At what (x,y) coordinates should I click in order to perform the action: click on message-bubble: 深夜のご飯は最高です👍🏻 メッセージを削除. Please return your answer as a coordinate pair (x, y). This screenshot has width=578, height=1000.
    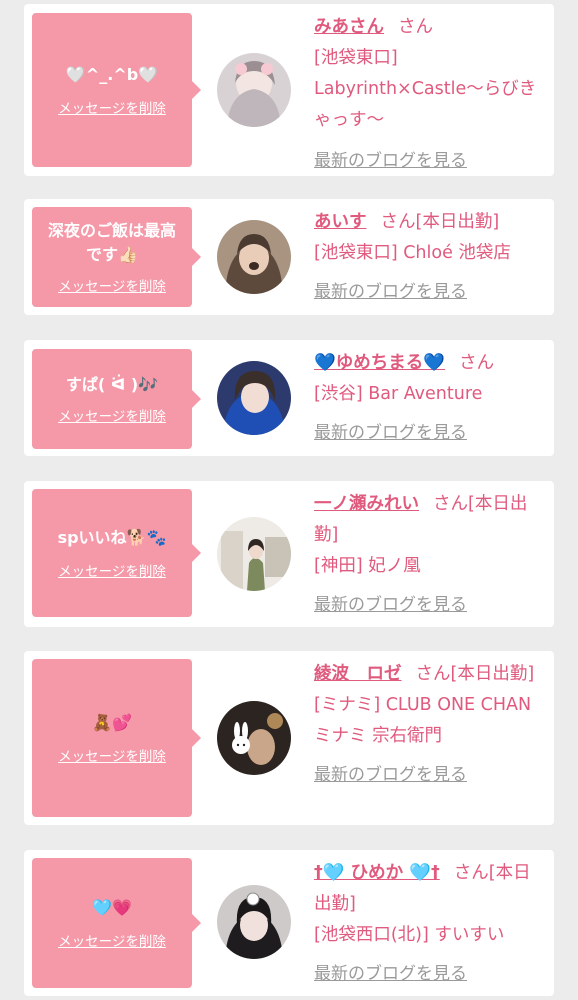
    Looking at the image, I should click on (116, 257).